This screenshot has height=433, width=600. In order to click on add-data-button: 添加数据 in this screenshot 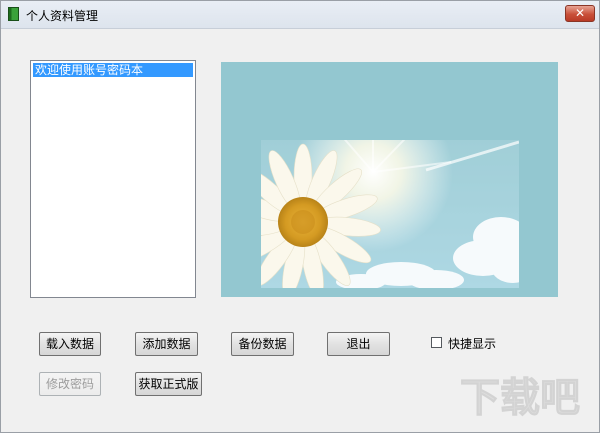, I will do `click(166, 344)`.